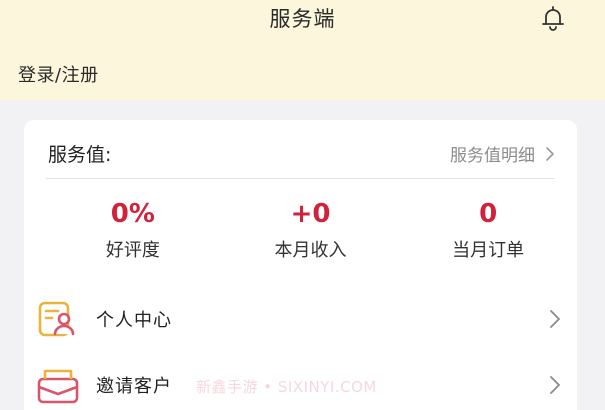 The image size is (605, 410). Describe the element at coordinates (553, 18) in the screenshot. I see `bell-icon` at that location.